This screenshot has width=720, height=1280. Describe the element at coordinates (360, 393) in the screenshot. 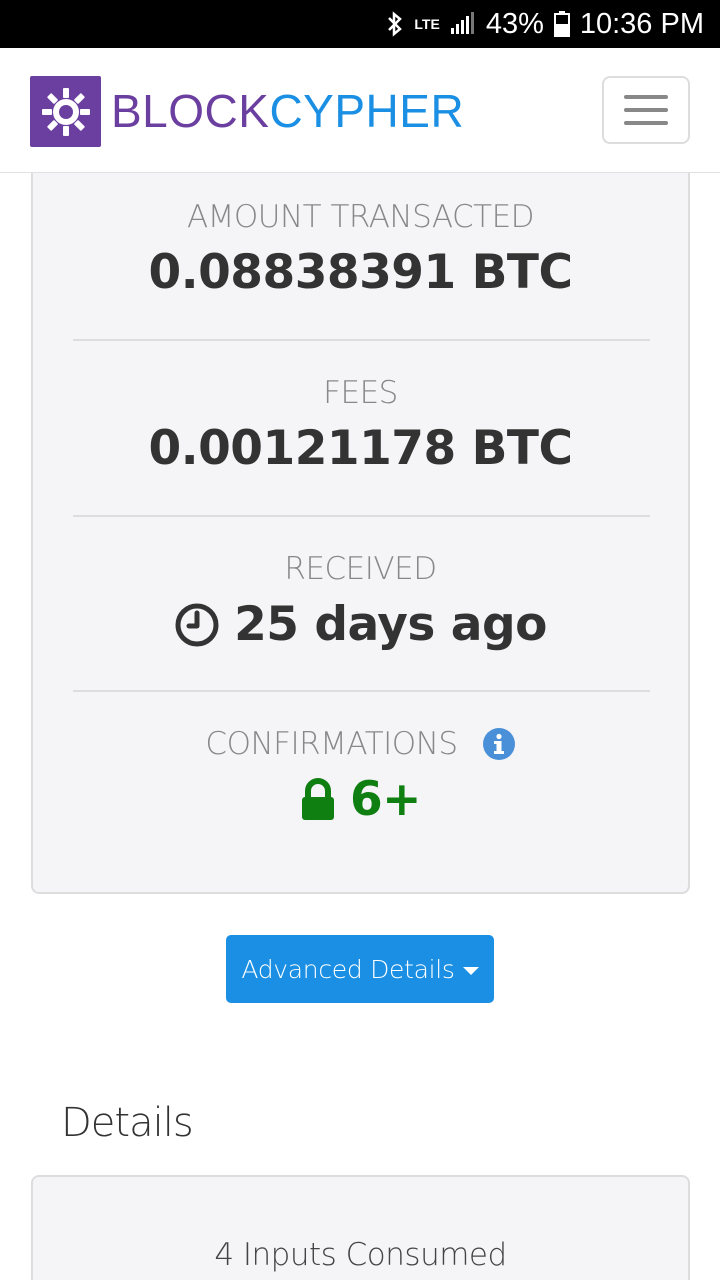

I see `fees-label: FEES` at that location.